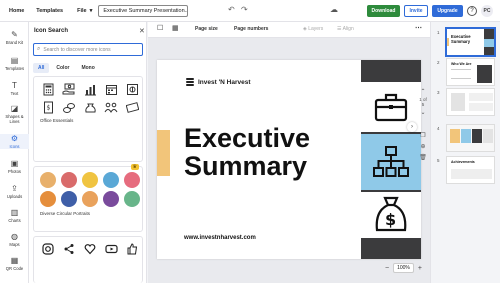  What do you see at coordinates (69, 249) in the screenshot?
I see `share-icon` at bounding box center [69, 249].